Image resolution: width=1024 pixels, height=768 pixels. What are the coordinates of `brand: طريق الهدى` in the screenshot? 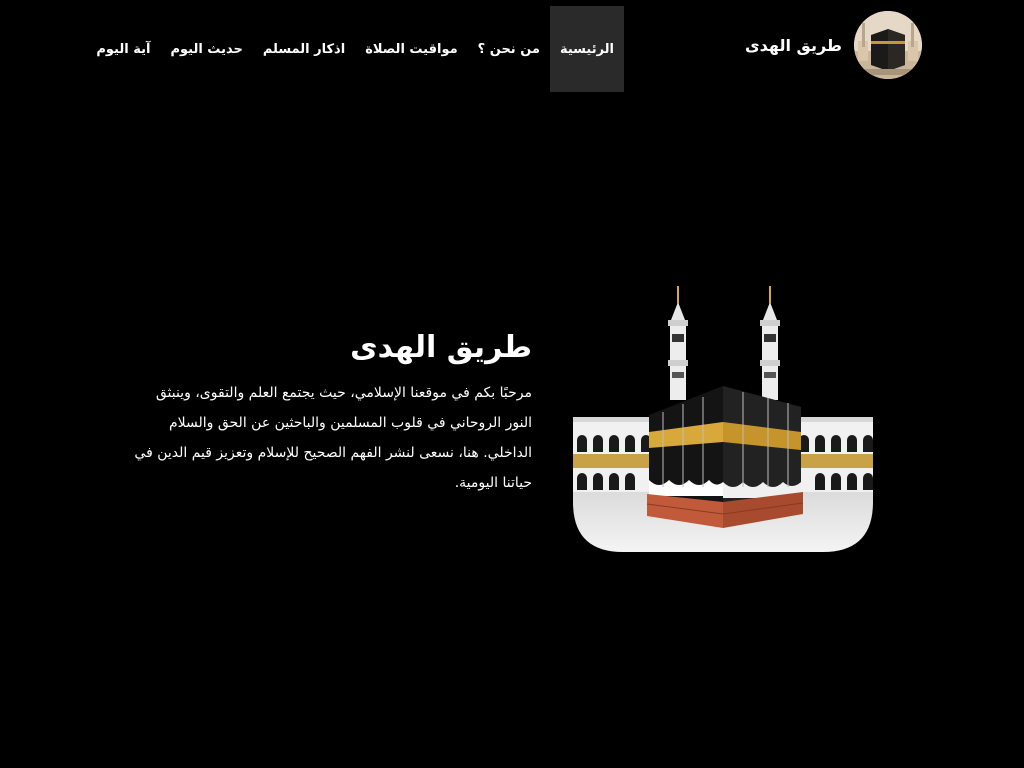 It's located at (833, 45).